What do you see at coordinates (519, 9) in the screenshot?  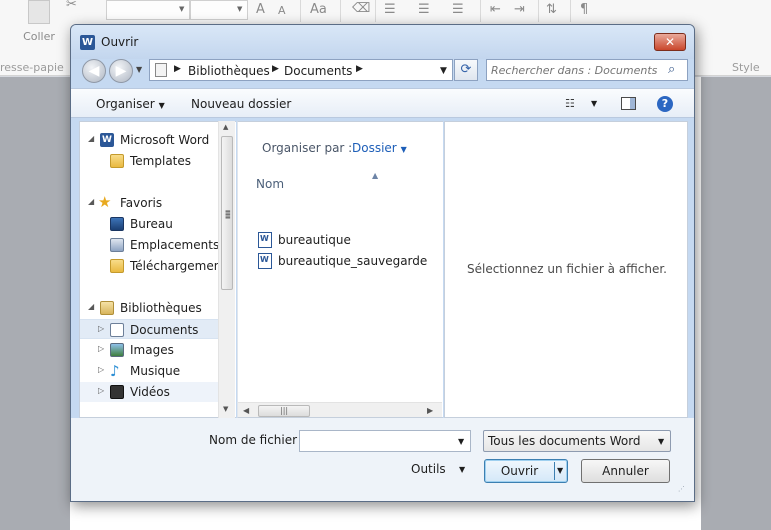 I see `increase-indent-icon: ⇥` at bounding box center [519, 9].